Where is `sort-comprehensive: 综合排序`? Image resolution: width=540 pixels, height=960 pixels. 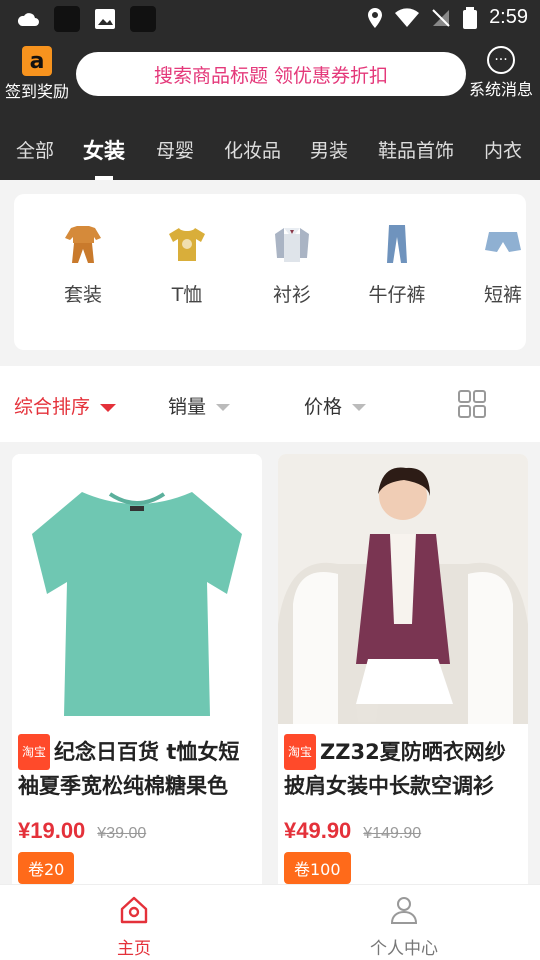 sort-comprehensive: 综合排序 is located at coordinates (65, 405).